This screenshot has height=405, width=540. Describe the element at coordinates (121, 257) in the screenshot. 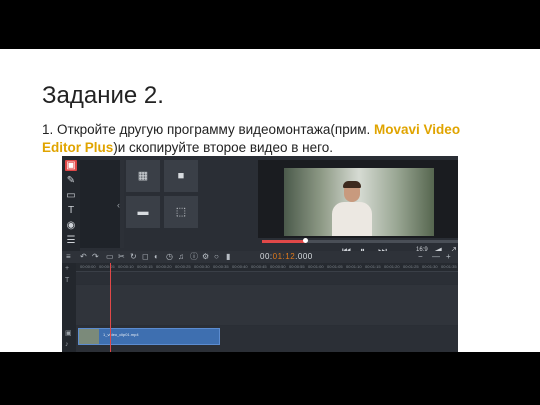

I see `cut-icon: ✂` at that location.